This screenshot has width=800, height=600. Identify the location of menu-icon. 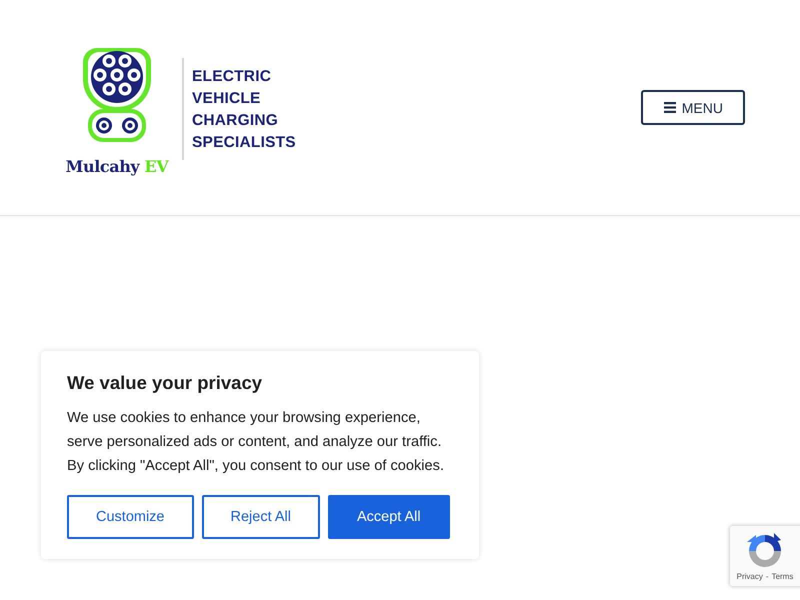
(670, 107).